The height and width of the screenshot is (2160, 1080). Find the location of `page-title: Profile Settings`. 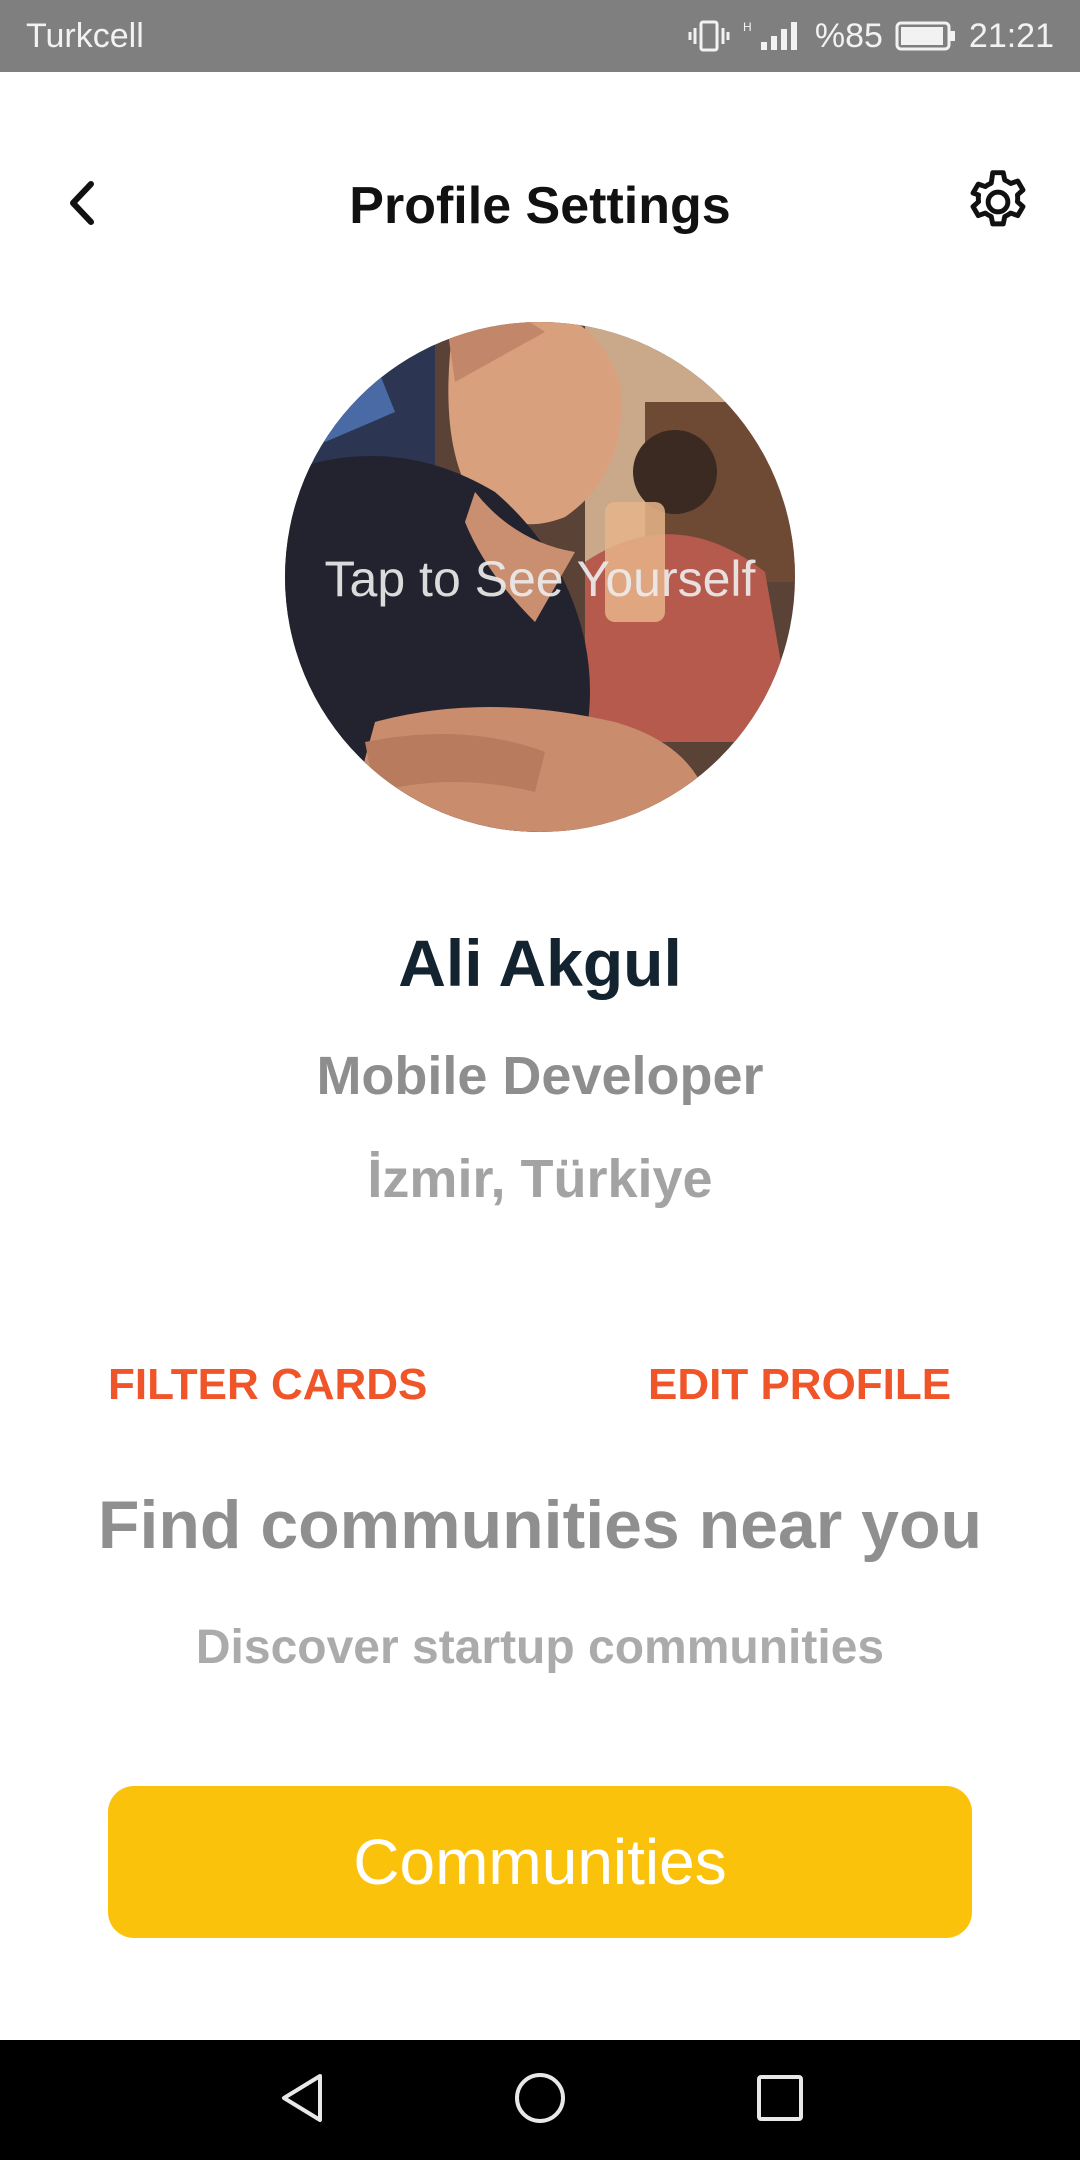

page-title: Profile Settings is located at coordinates (540, 206).